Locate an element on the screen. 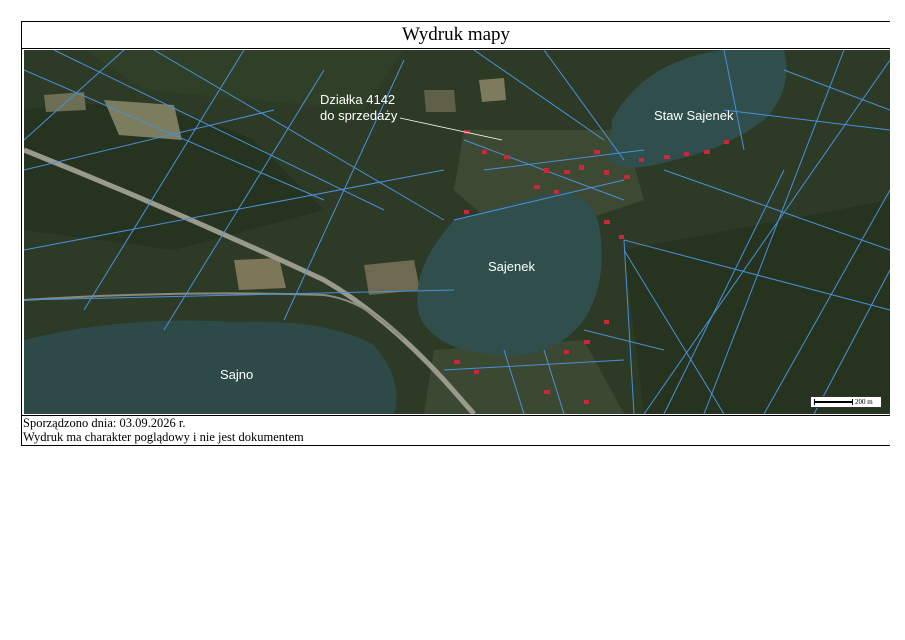  lake-sajno is located at coordinates (210, 367).